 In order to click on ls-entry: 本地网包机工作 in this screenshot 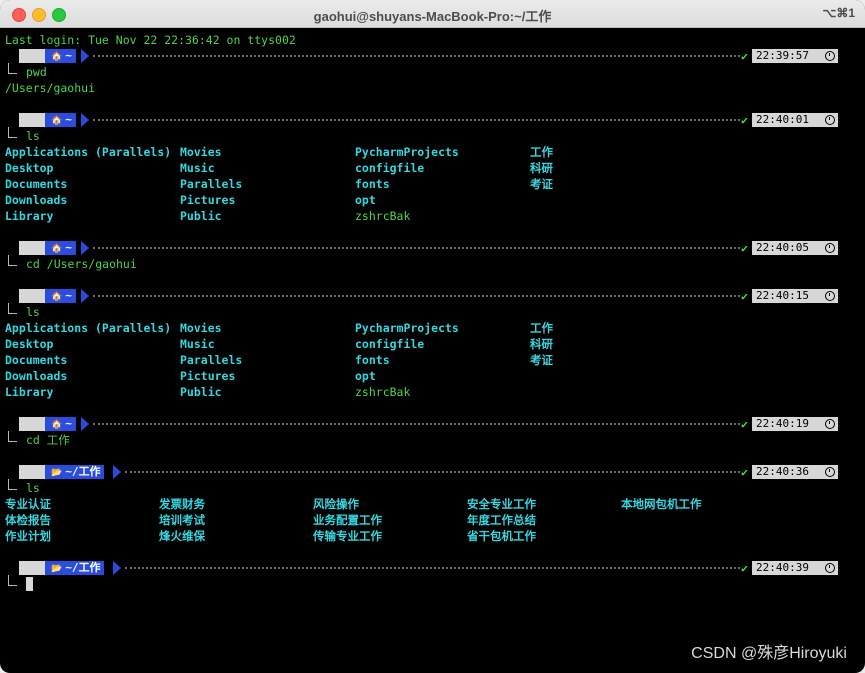, I will do `click(661, 504)`.